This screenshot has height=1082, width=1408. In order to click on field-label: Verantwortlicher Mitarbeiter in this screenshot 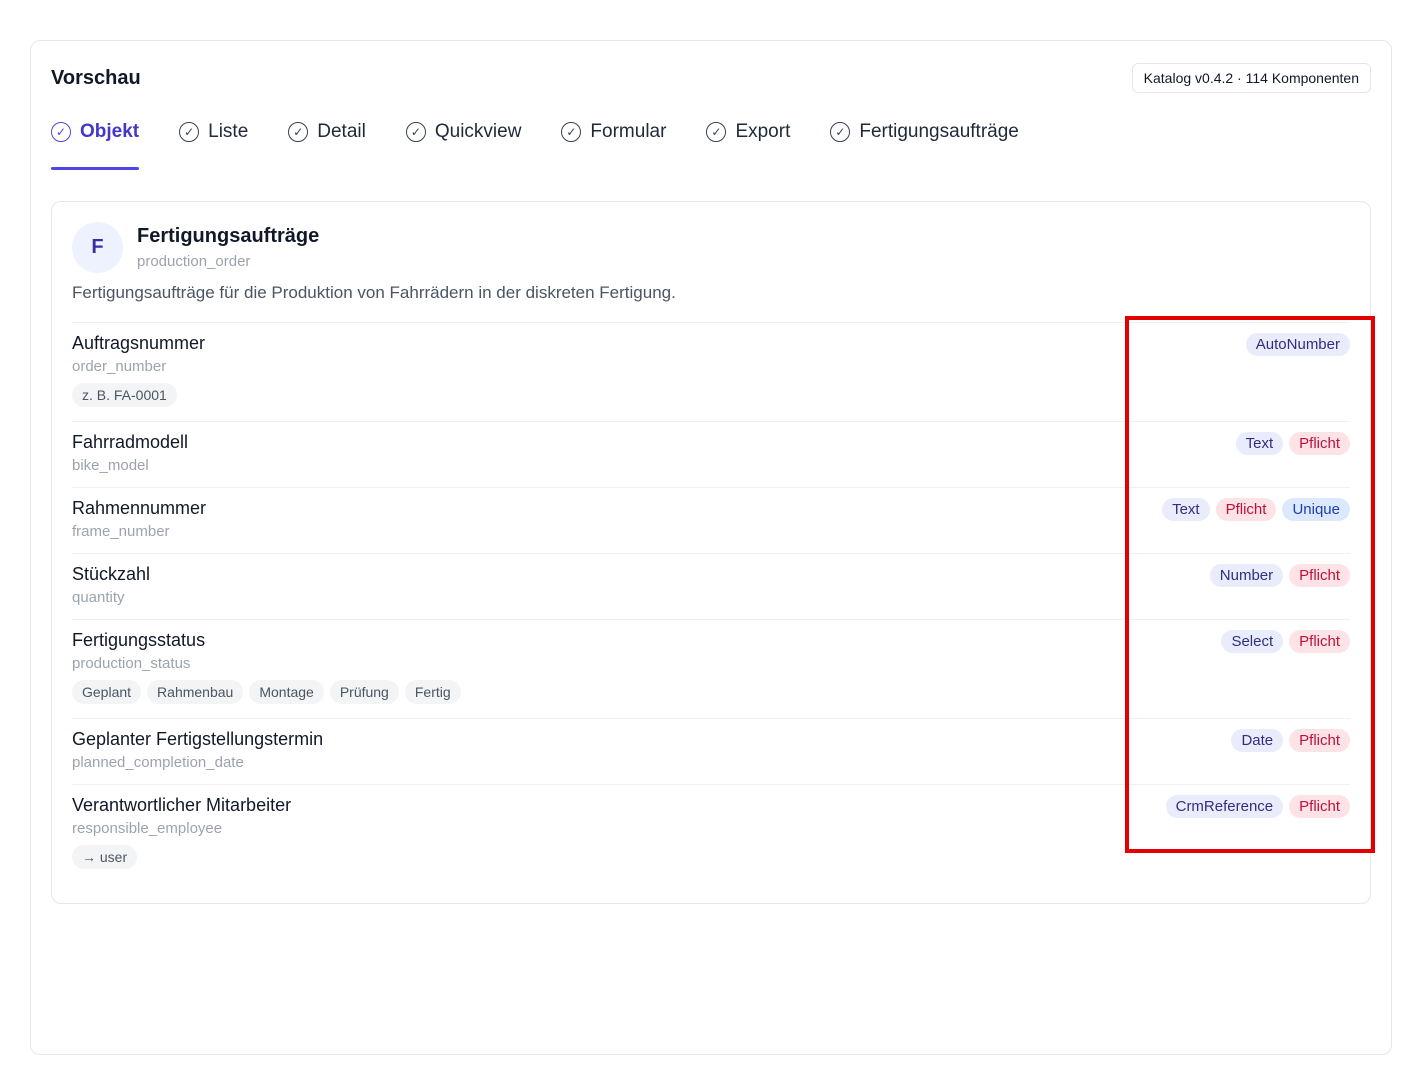, I will do `click(182, 805)`.